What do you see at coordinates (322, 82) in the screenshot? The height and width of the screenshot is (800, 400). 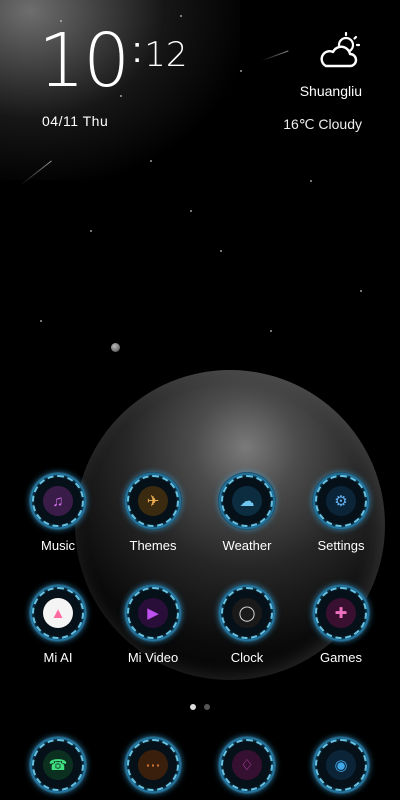 I see `weather-widget: Shuangliu 16℃ Cloudy` at bounding box center [322, 82].